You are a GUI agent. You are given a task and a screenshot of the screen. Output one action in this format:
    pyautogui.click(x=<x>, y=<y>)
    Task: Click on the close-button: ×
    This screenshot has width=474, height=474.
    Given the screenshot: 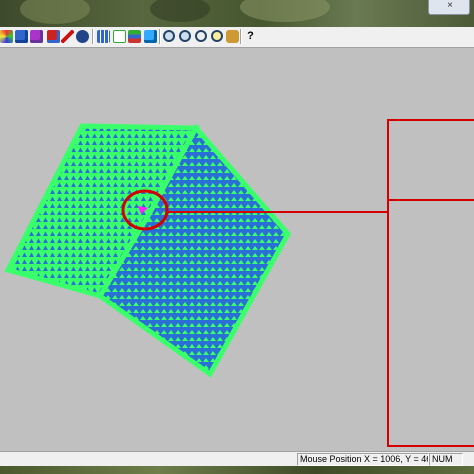 What is the action you would take?
    pyautogui.click(x=449, y=7)
    